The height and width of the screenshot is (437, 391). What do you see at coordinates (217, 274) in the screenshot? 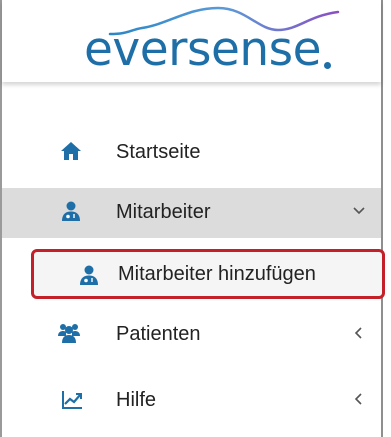
I see `sidebar-subitem-label: Mitarbeiter hinzufügen` at bounding box center [217, 274].